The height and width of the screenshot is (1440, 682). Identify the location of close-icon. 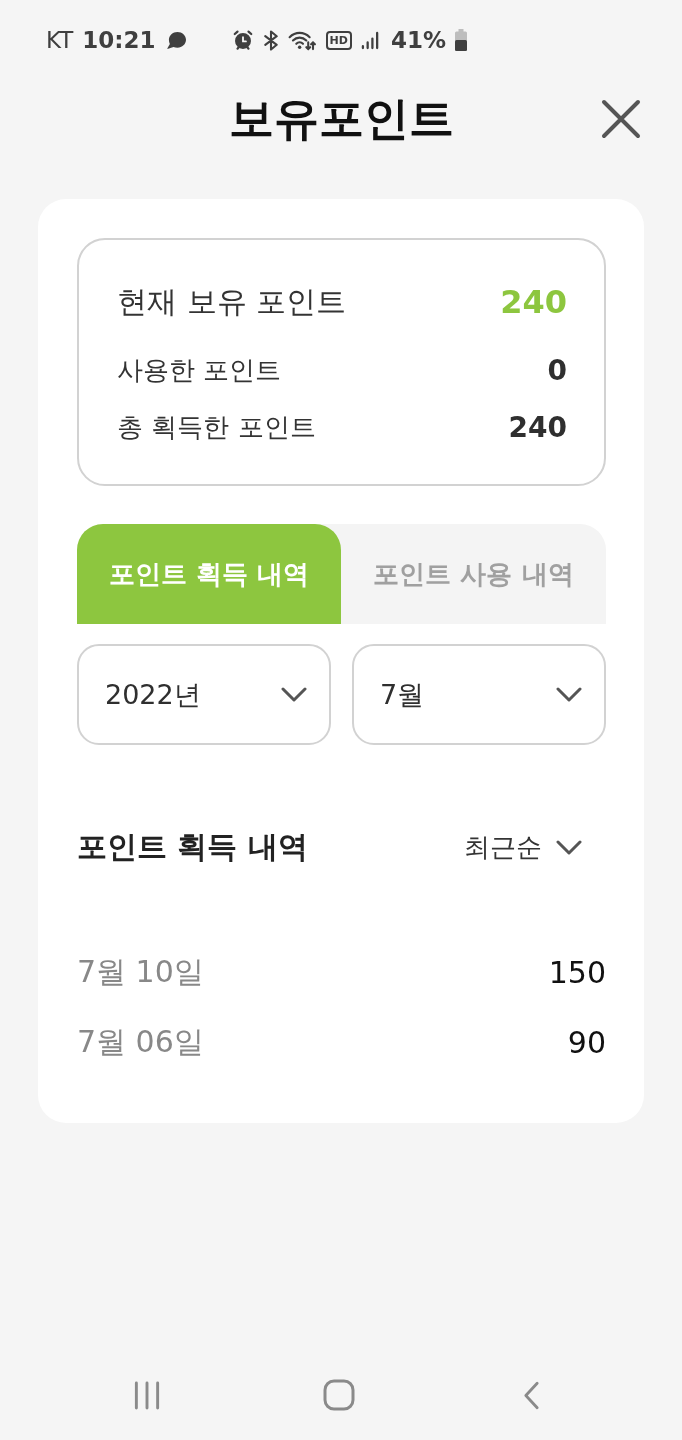
(621, 119).